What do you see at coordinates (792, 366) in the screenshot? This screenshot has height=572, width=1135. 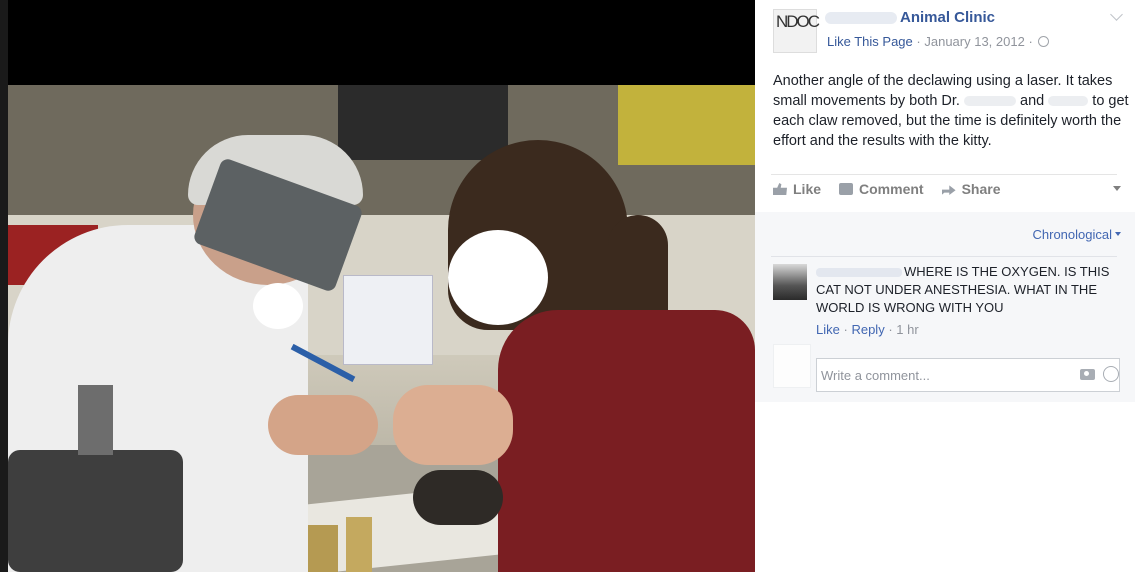 I see `my-avatar` at bounding box center [792, 366].